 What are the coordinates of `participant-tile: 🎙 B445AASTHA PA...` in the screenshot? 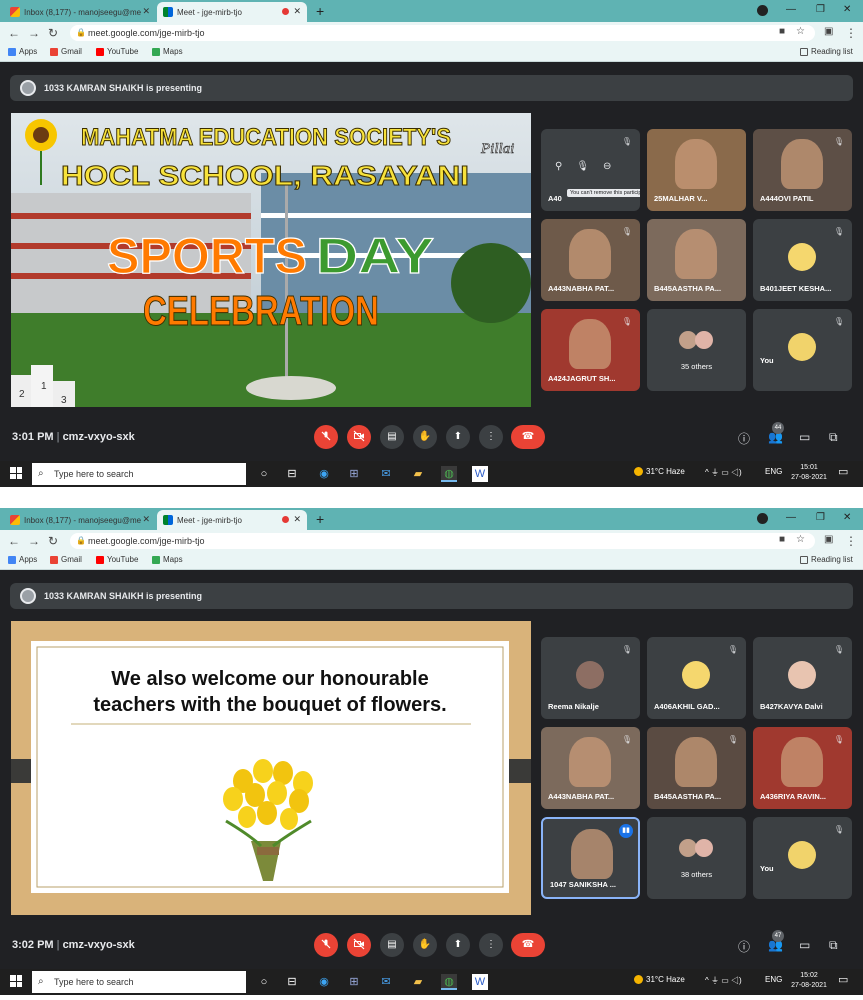 It's located at (696, 768).